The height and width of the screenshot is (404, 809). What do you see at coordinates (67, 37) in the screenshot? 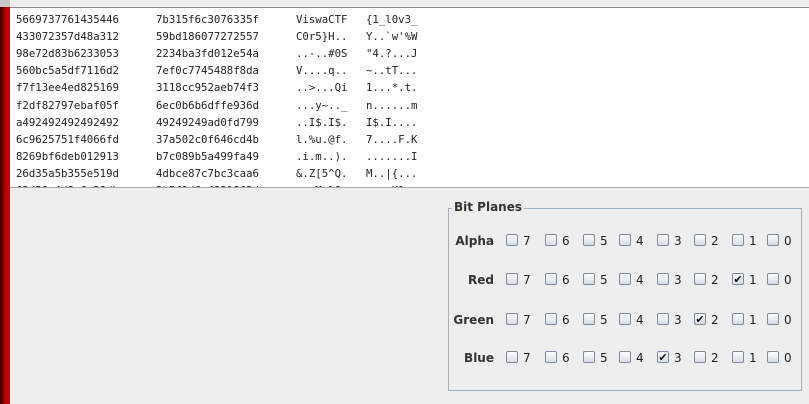
I see `hex-column-1: 433072357d48a312` at bounding box center [67, 37].